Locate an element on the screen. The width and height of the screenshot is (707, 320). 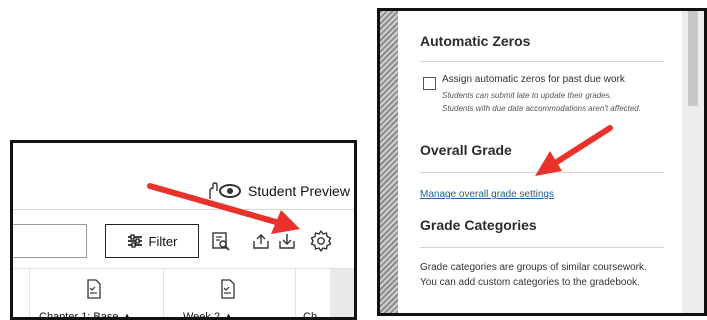
filter-label: Filter is located at coordinates (163, 241).